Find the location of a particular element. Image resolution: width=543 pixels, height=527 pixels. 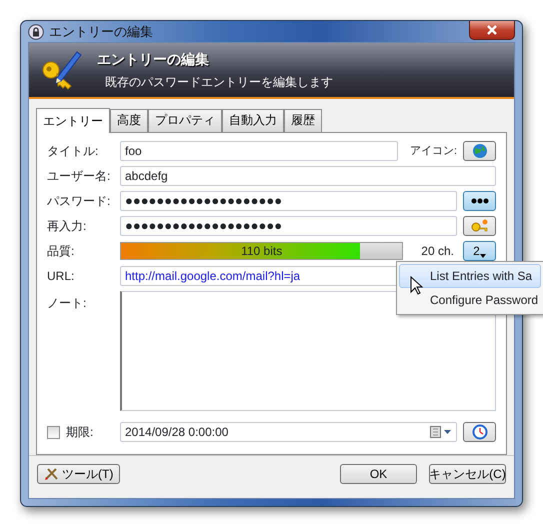

username-field: abcdefg is located at coordinates (308, 176).